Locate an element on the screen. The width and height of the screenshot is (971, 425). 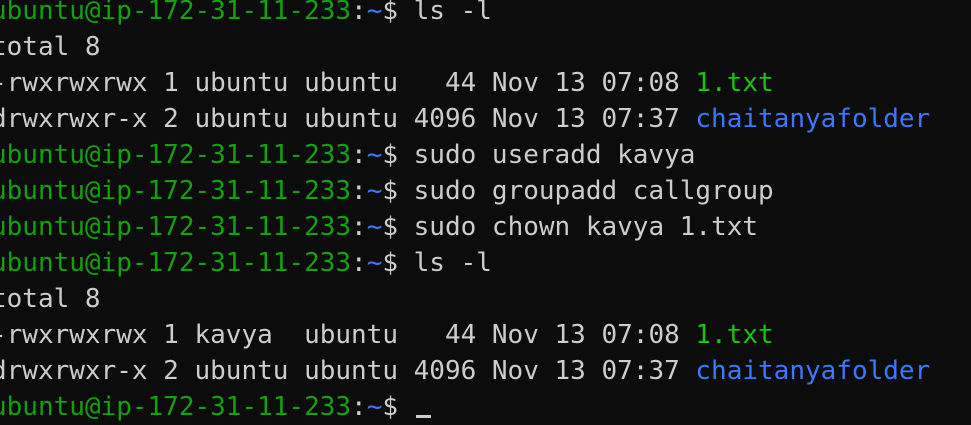
text-cursor is located at coordinates (423, 416).